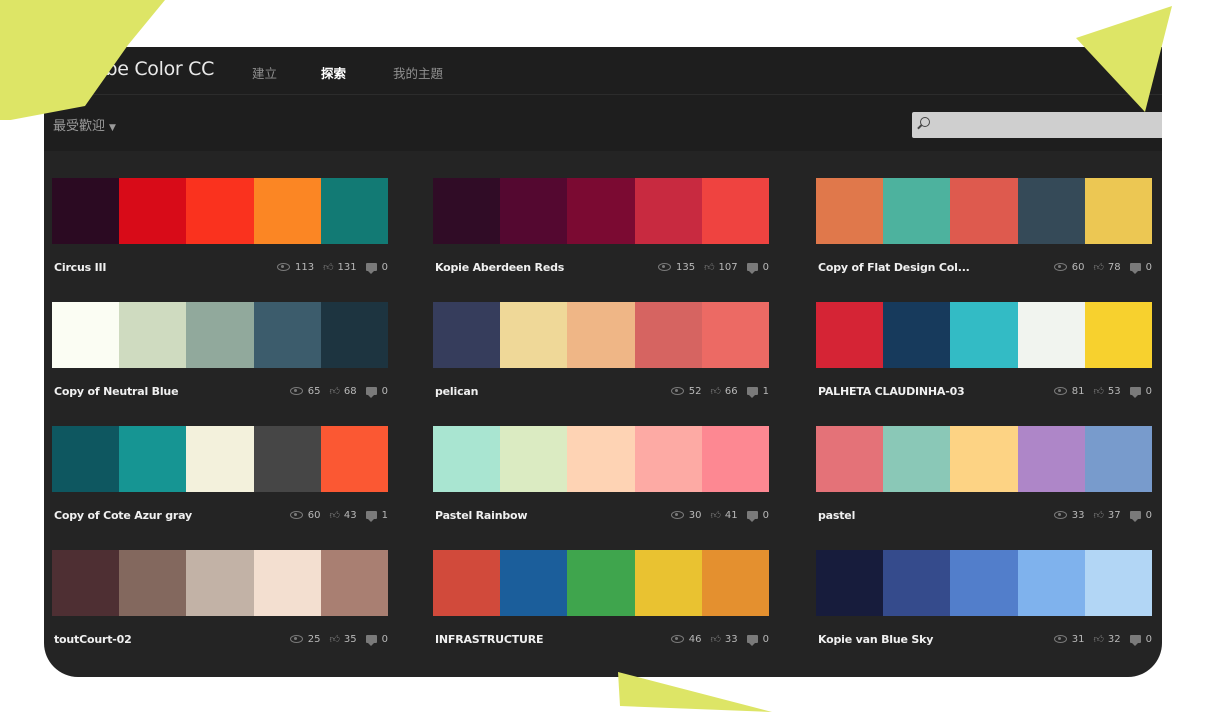 This screenshot has height=724, width=1206. I want to click on nav-my-themes: 我的主題, so click(418, 72).